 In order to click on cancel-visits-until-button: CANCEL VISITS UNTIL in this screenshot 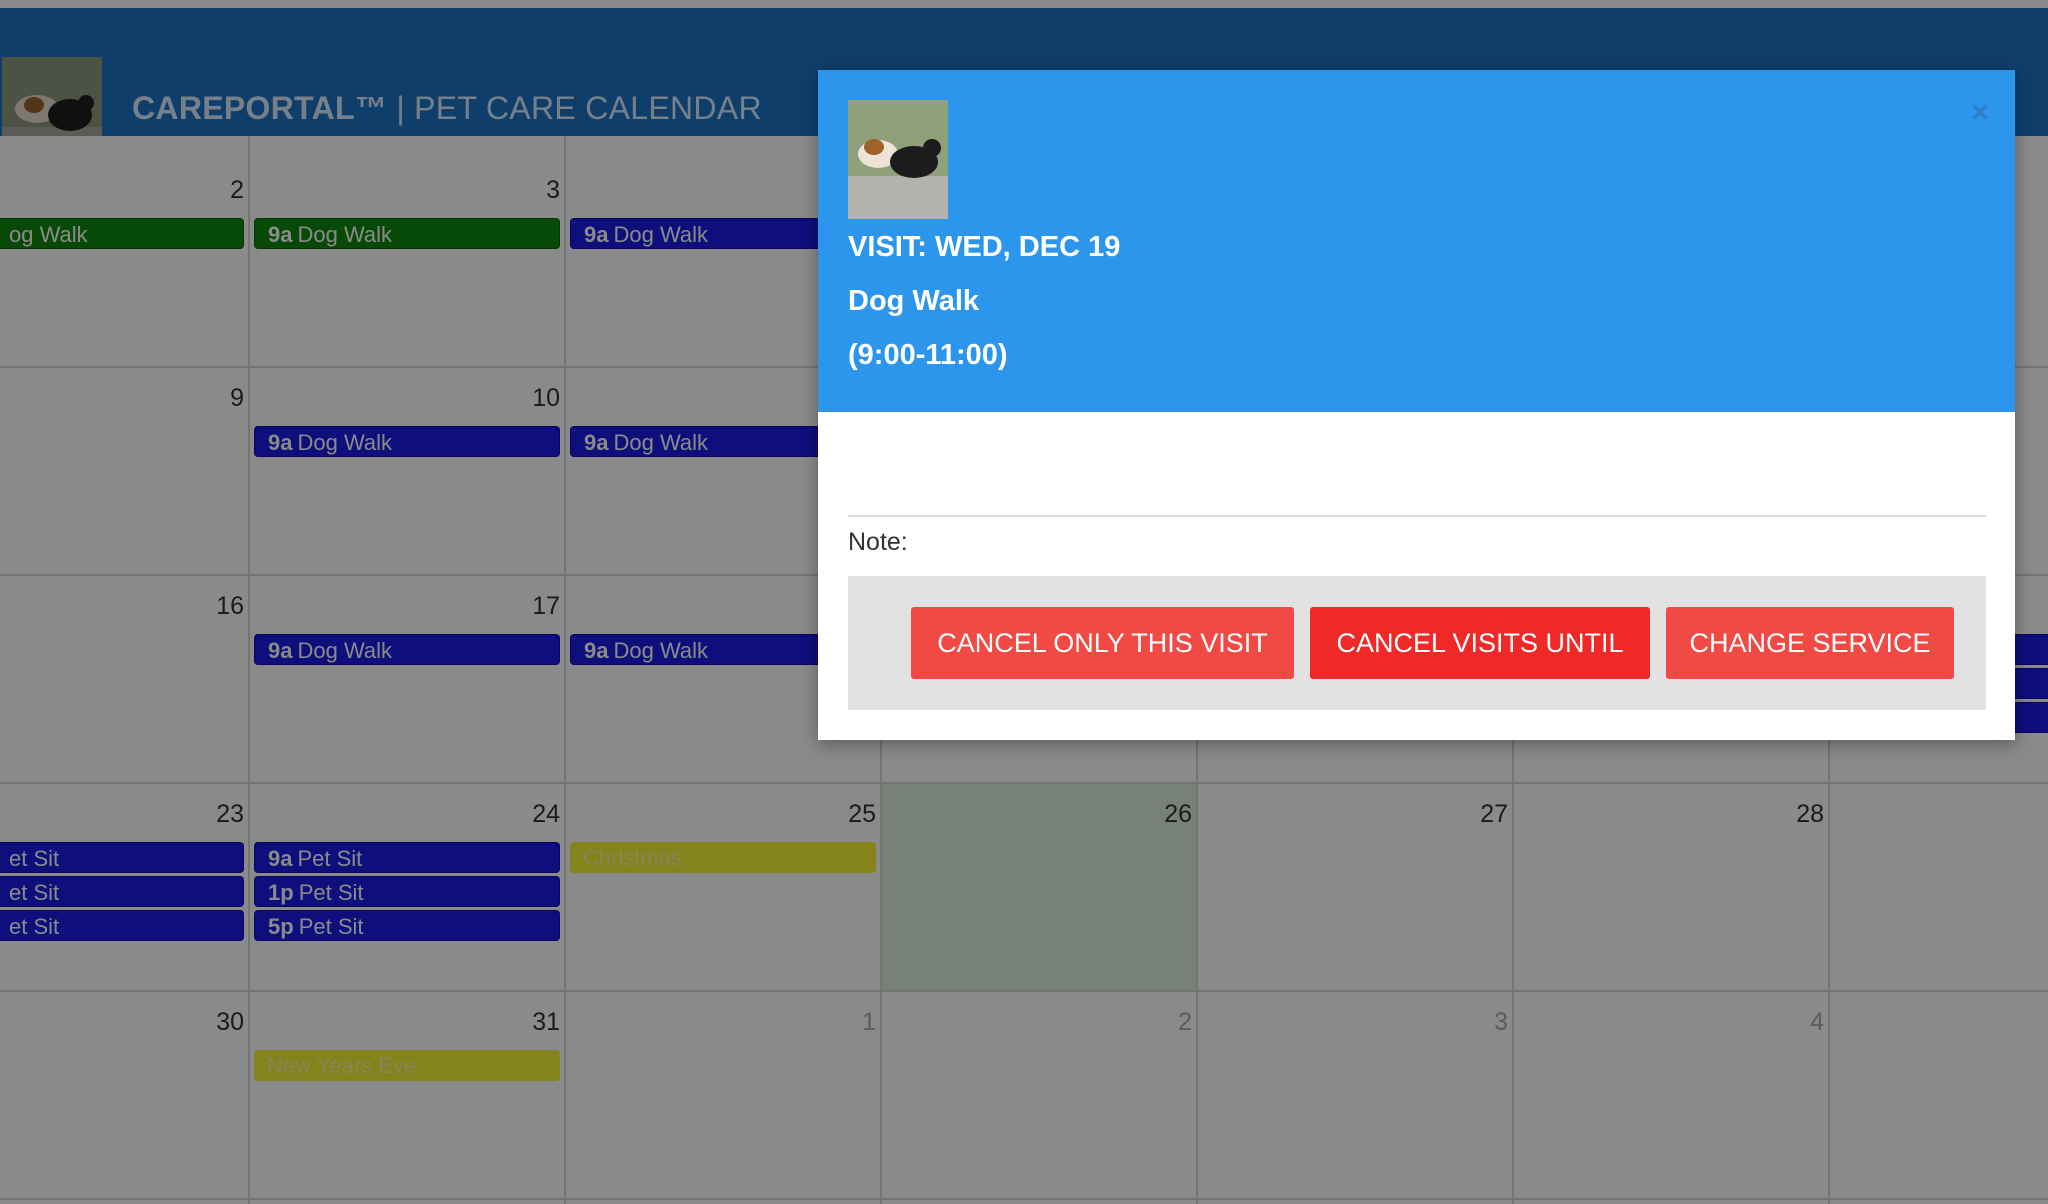, I will do `click(1480, 643)`.